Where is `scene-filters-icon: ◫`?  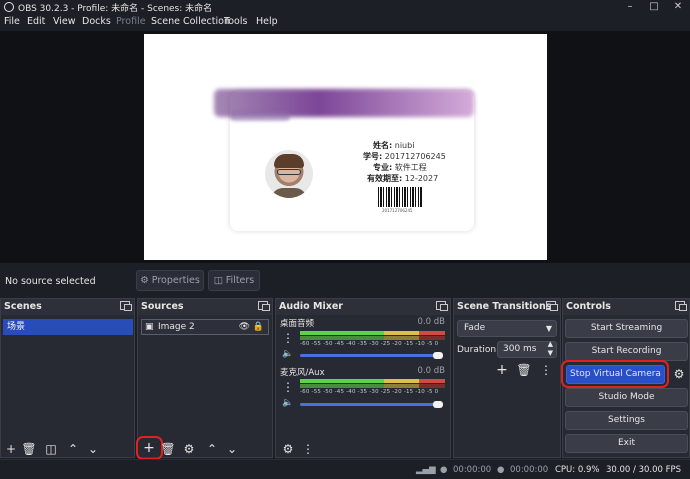 scene-filters-icon: ◫ is located at coordinates (51, 449).